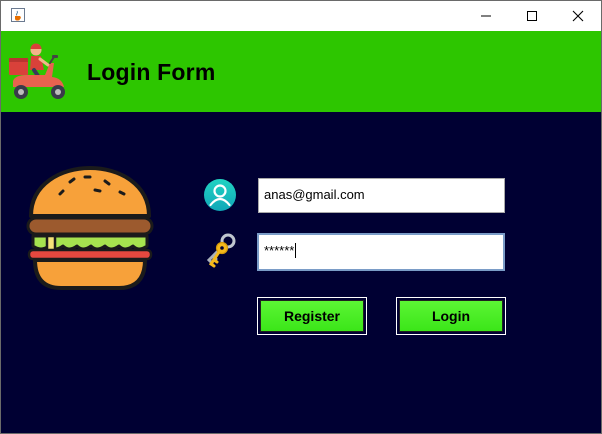 The image size is (602, 434). I want to click on maximize-button, so click(532, 16).